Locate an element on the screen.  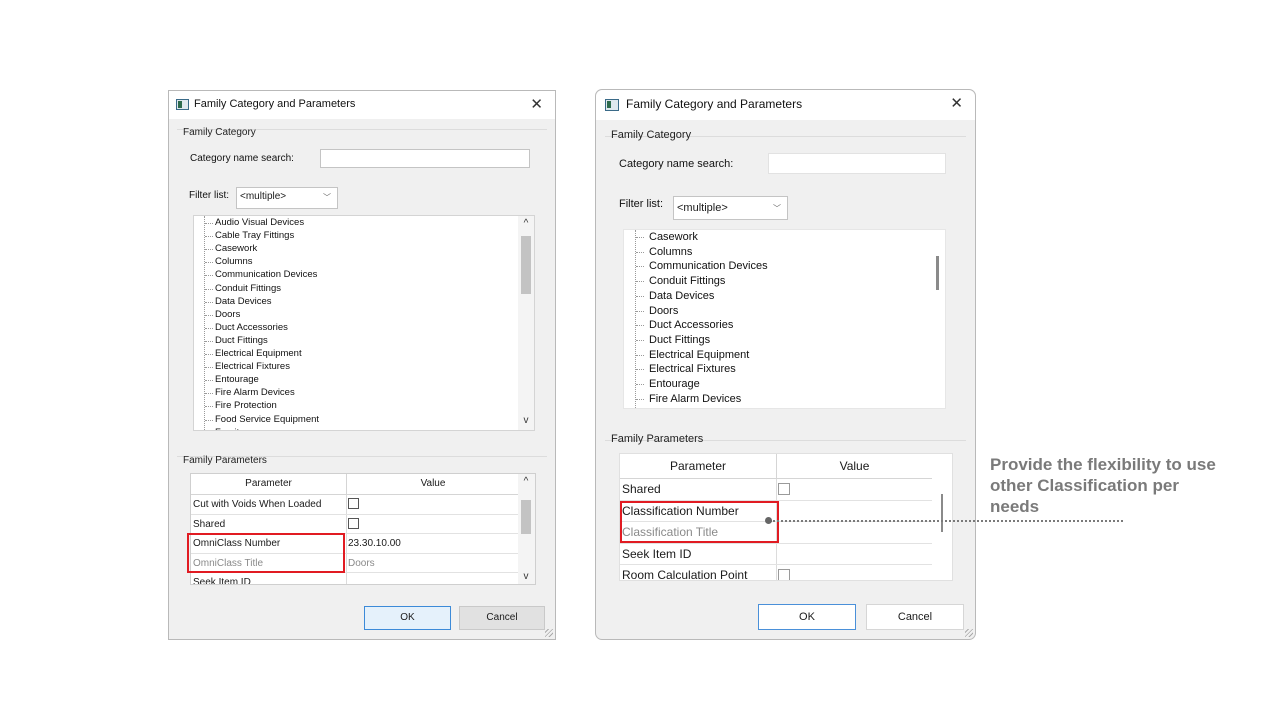
table-row: Cut with Voids When Loaded is located at coordinates (355, 505).